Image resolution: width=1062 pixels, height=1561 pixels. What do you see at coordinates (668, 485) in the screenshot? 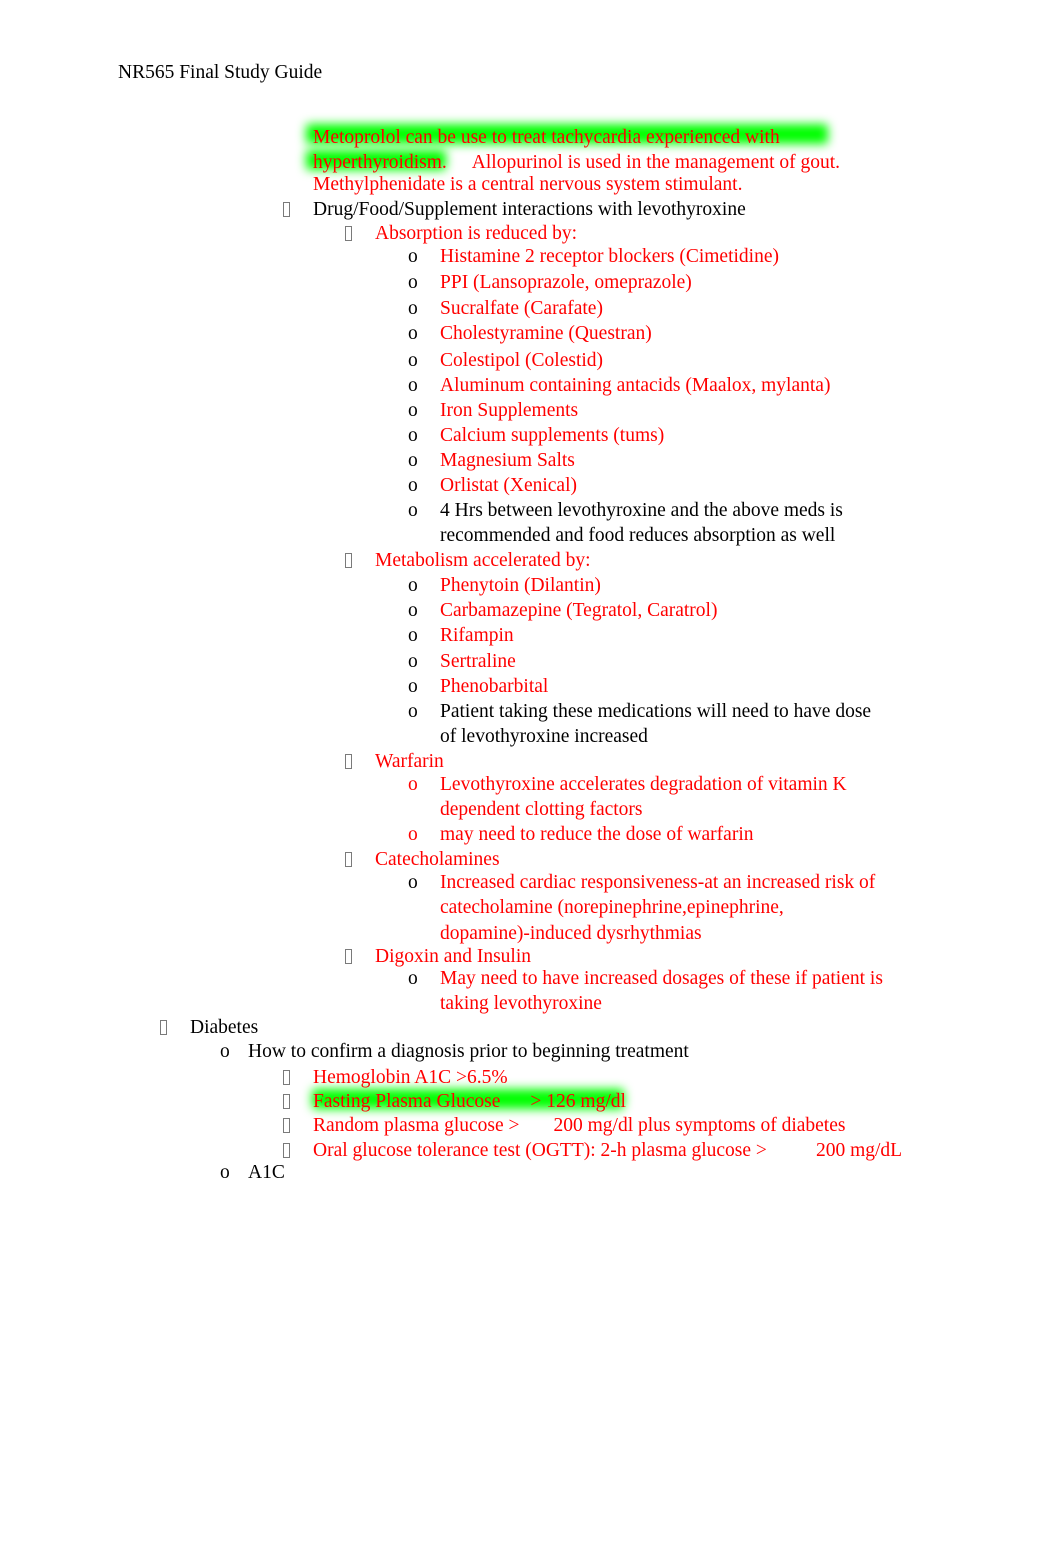
I see `list-item: o Orlistat (Xenical)` at bounding box center [668, 485].